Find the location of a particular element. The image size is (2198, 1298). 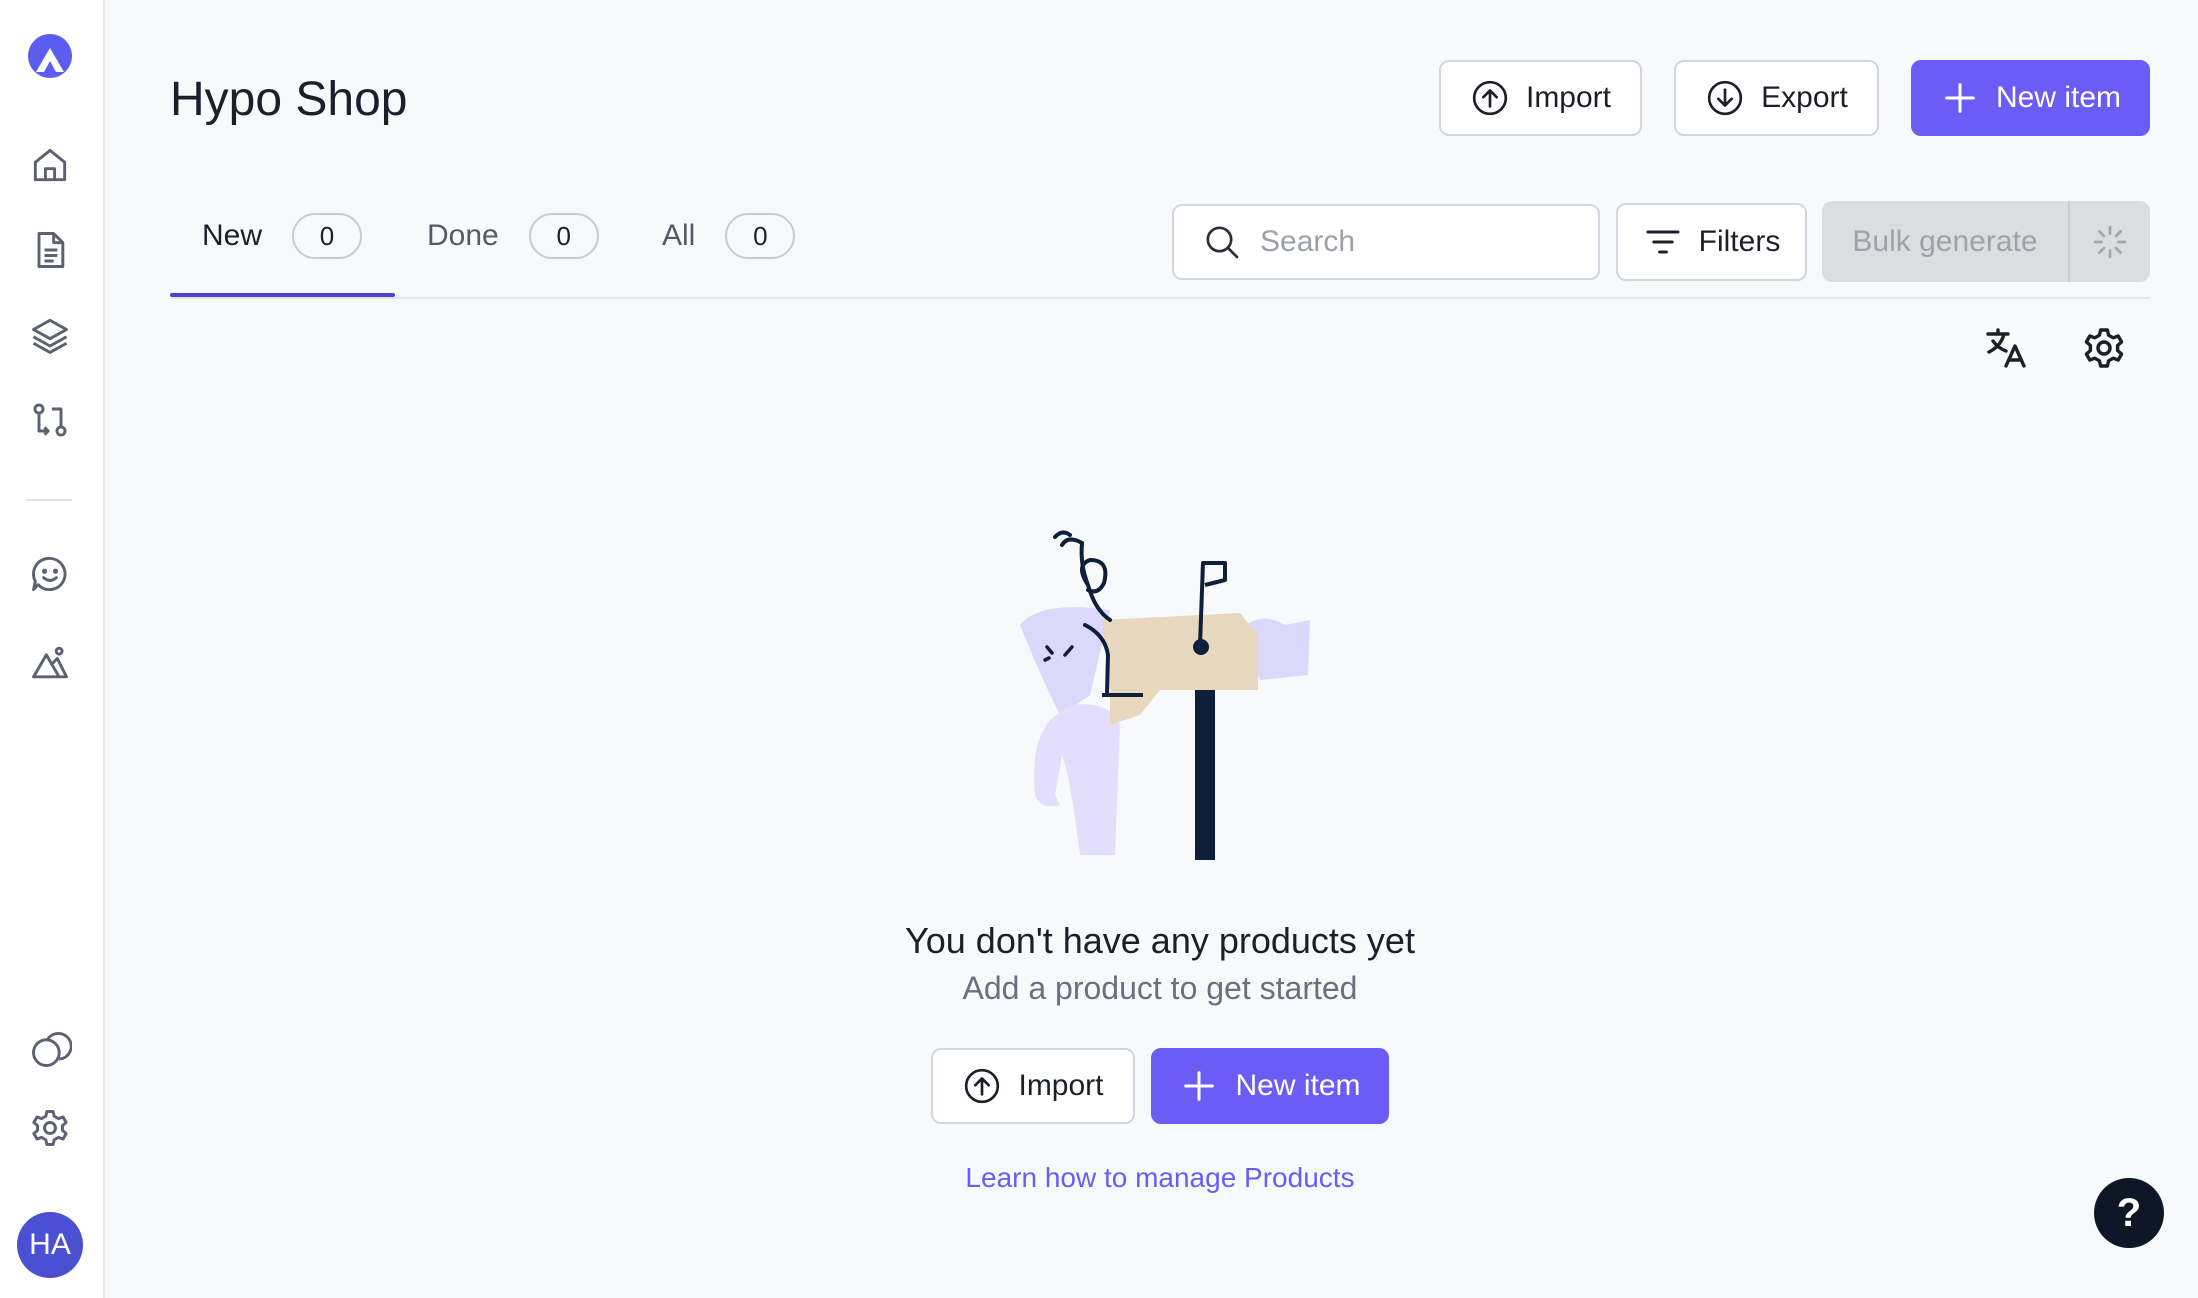

tab-label: Done is located at coordinates (463, 235).